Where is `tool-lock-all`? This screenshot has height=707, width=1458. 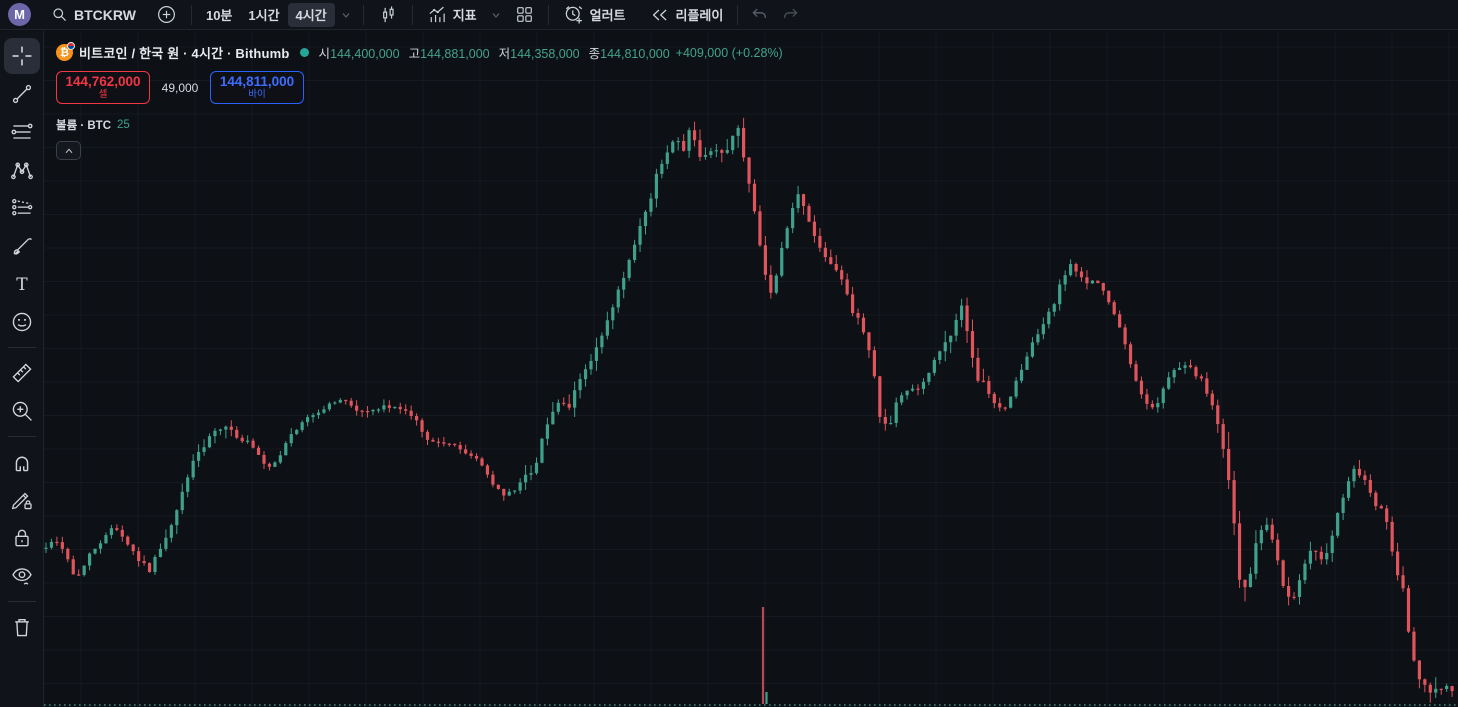 tool-lock-all is located at coordinates (22, 538).